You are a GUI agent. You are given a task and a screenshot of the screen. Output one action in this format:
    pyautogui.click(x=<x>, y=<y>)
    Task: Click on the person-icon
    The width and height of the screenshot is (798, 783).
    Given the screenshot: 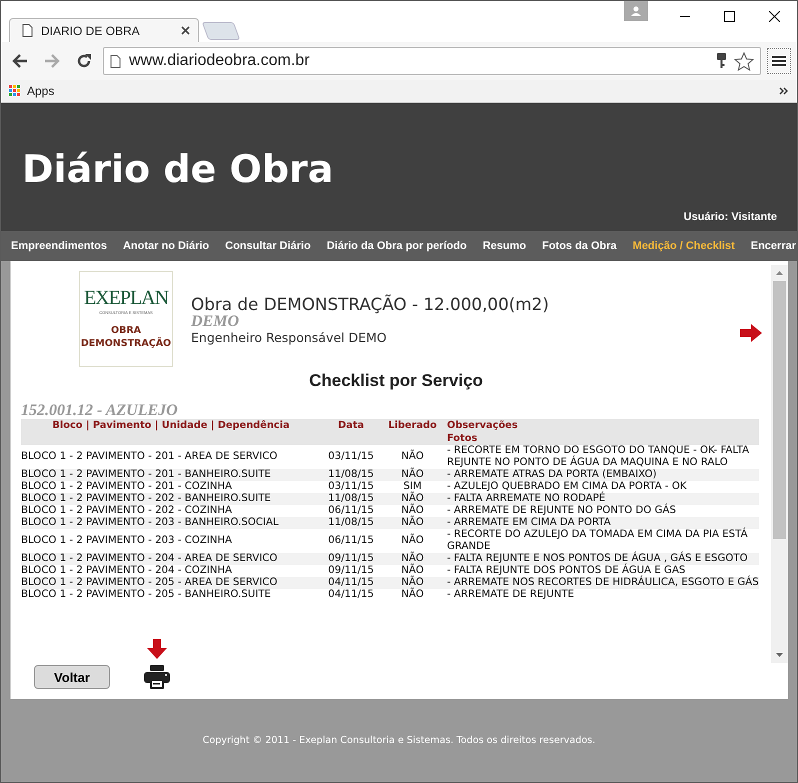 What is the action you would take?
    pyautogui.click(x=636, y=11)
    